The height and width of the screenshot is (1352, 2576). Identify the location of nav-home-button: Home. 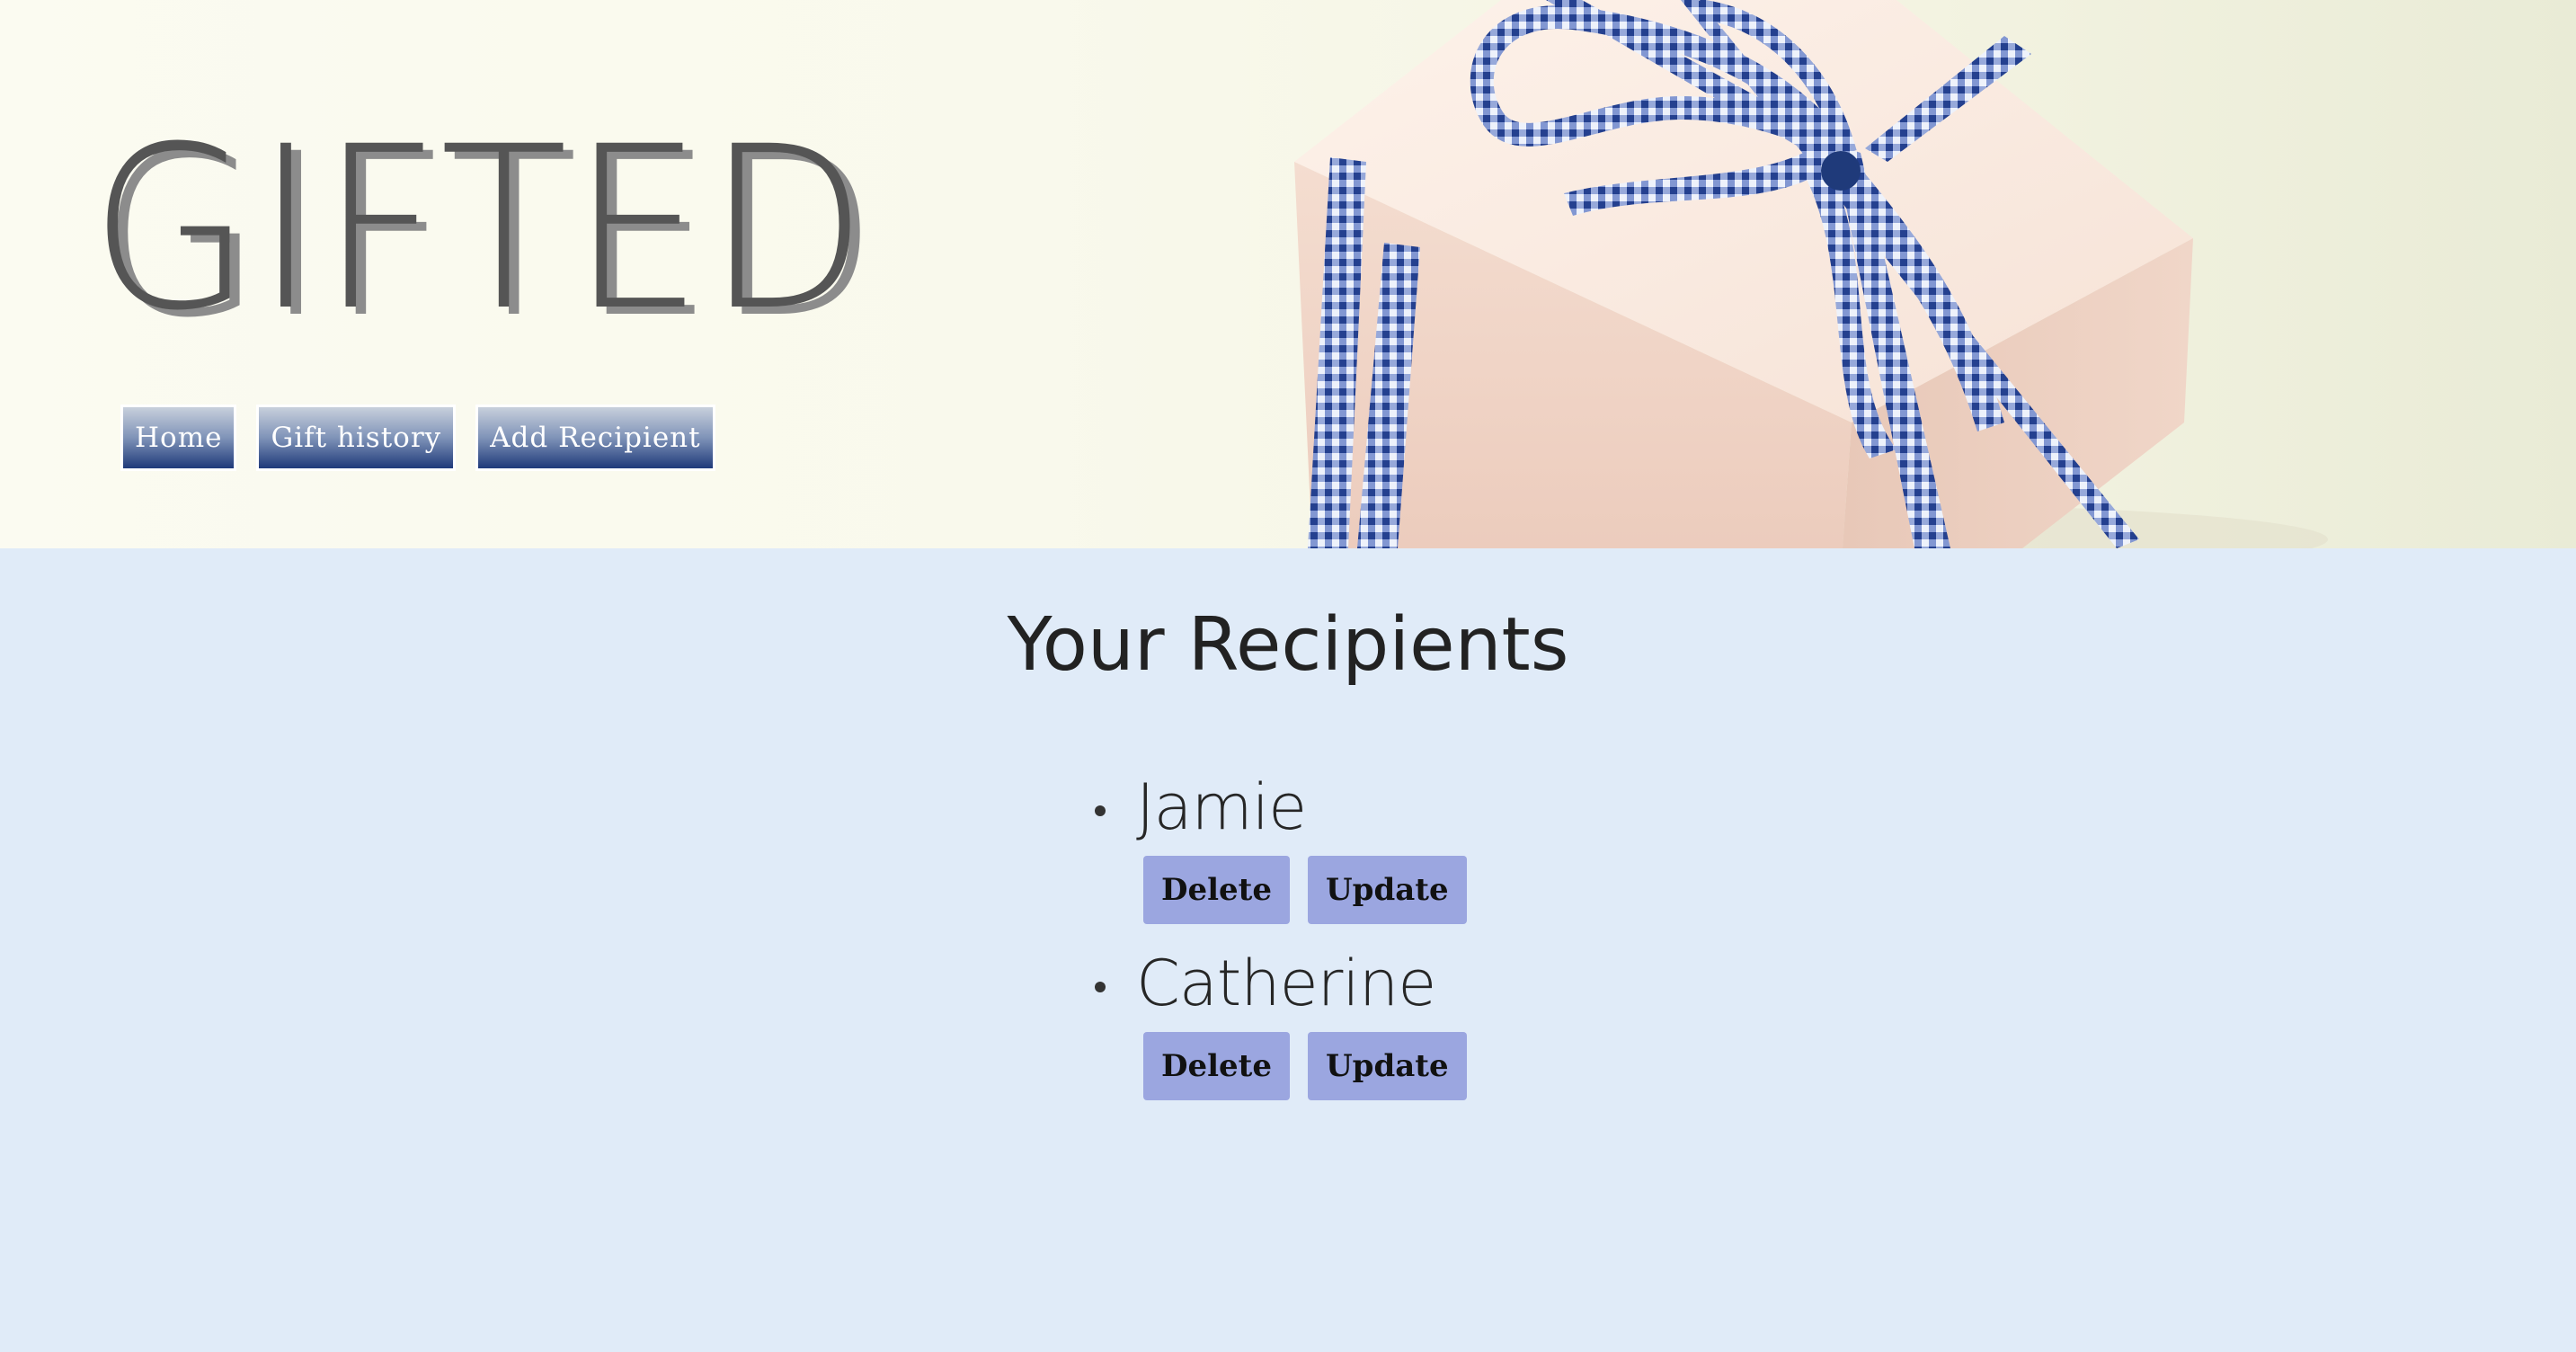
(178, 438).